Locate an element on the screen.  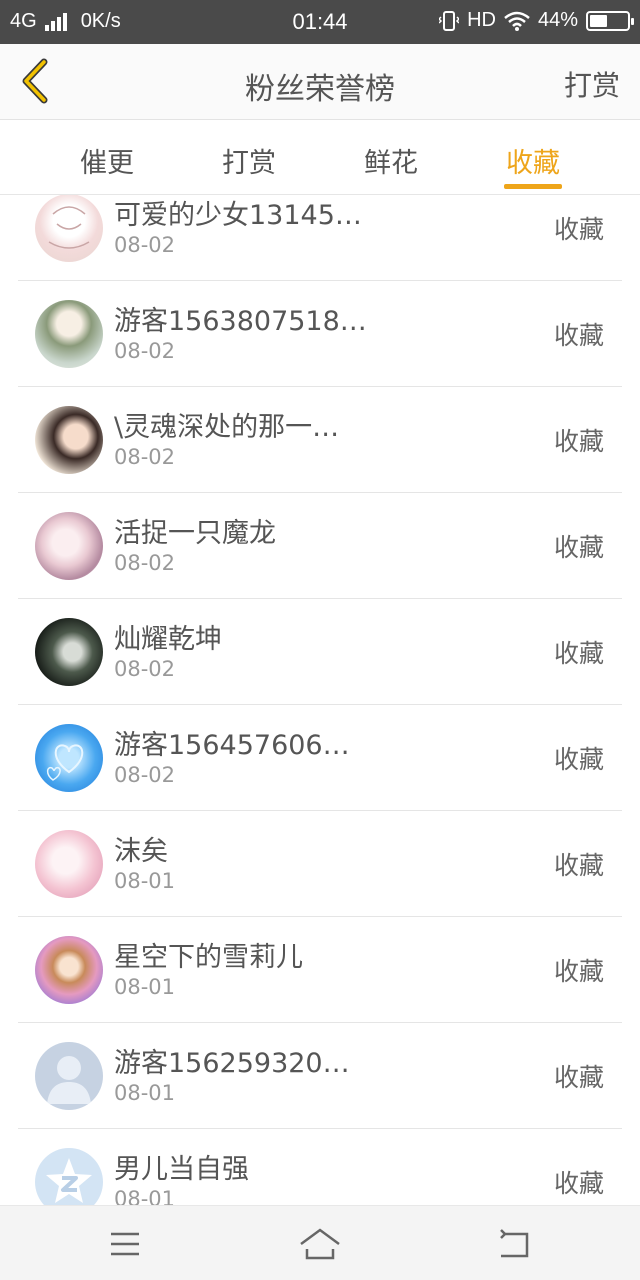
list-item: 游客1563807518… 08-02 收藏 is located at coordinates (320, 334).